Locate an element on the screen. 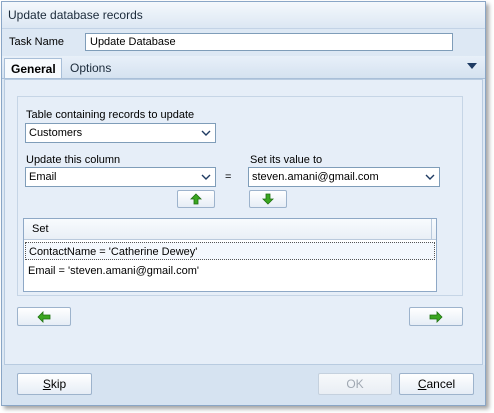 The height and width of the screenshot is (413, 494). grid-header-set: Set is located at coordinates (40, 229).